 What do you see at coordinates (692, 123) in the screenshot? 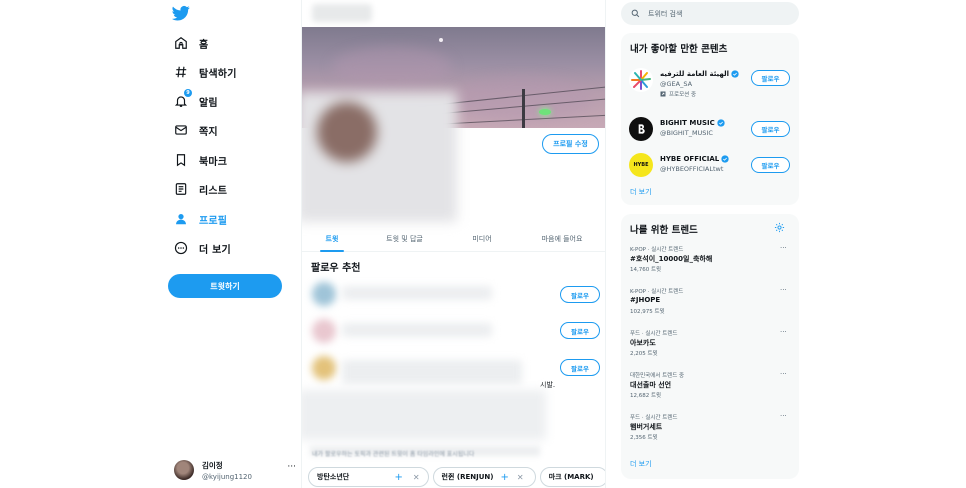
I see `account-name: BIGHIT MUSIC` at bounding box center [692, 123].